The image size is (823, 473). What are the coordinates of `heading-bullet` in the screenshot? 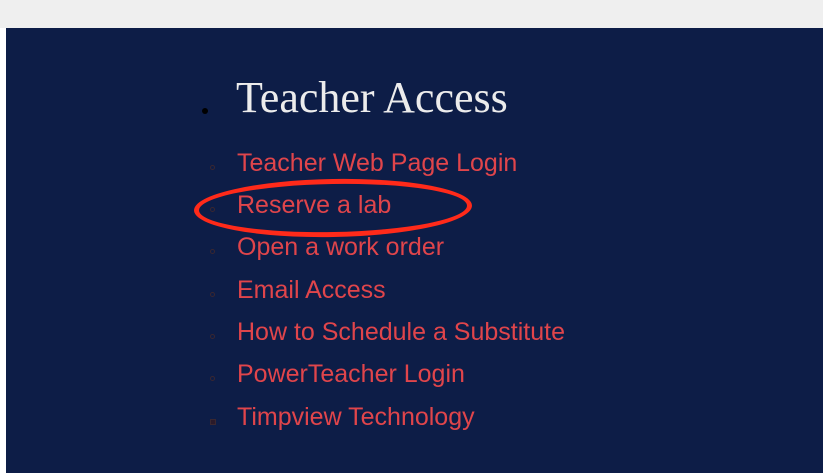 It's located at (205, 111).